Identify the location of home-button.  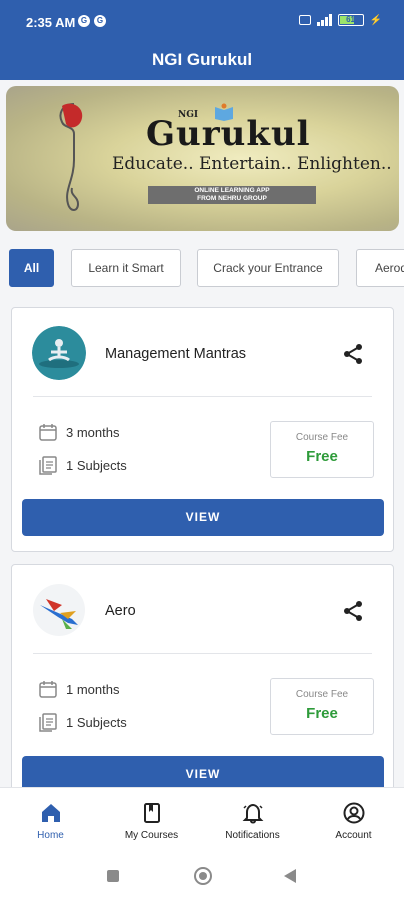
(203, 876).